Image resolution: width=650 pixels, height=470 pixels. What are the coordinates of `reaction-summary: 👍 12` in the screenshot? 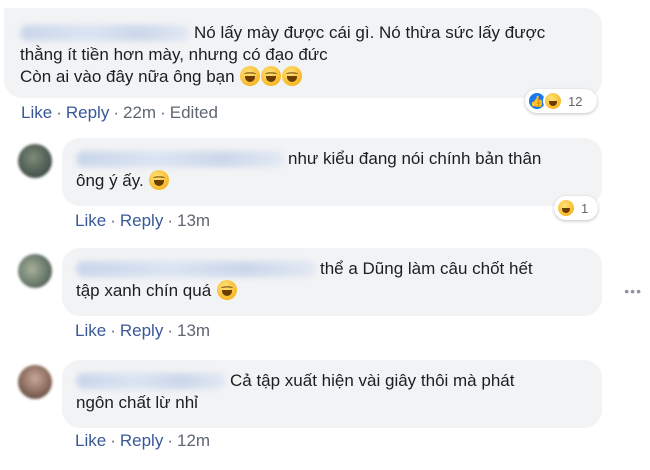 It's located at (561, 101).